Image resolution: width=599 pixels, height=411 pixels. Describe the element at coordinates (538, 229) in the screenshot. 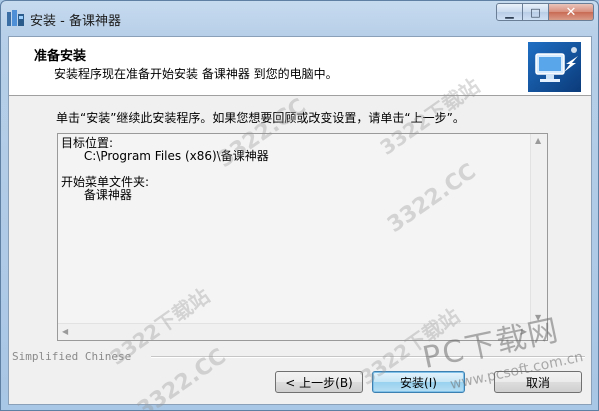

I see `vertical-scrollbar: ▲ ▼` at that location.